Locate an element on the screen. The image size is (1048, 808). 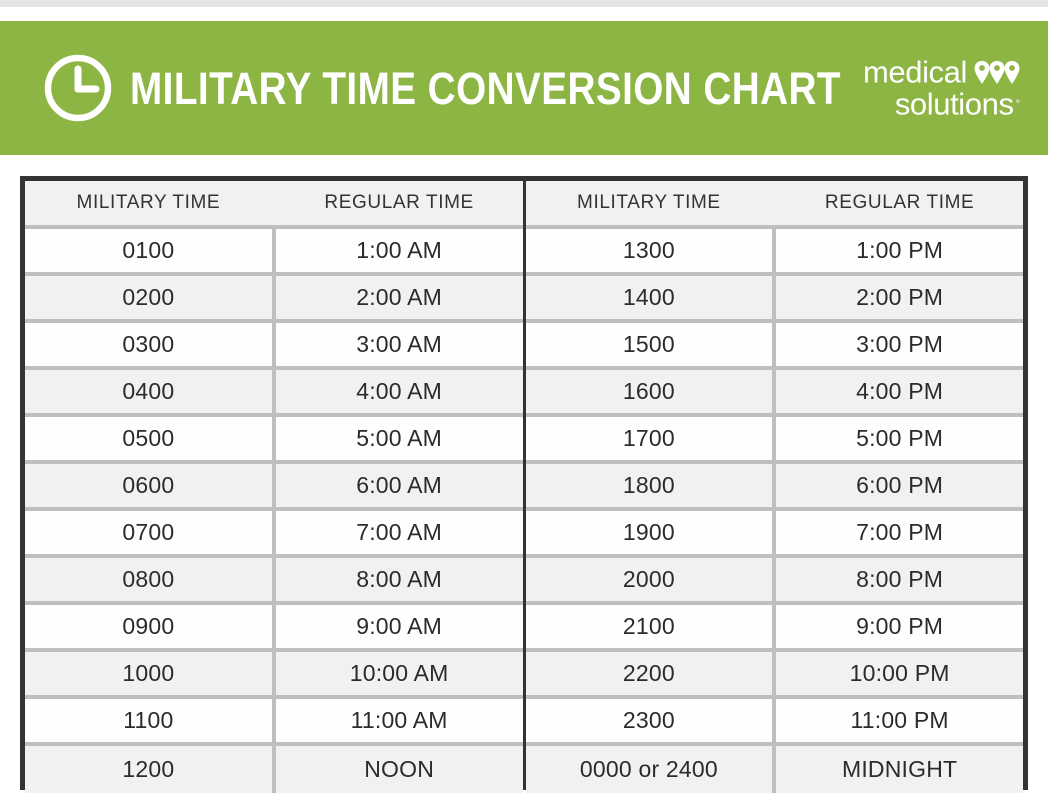
cell-regular-time: 4:00 PM is located at coordinates (900, 391).